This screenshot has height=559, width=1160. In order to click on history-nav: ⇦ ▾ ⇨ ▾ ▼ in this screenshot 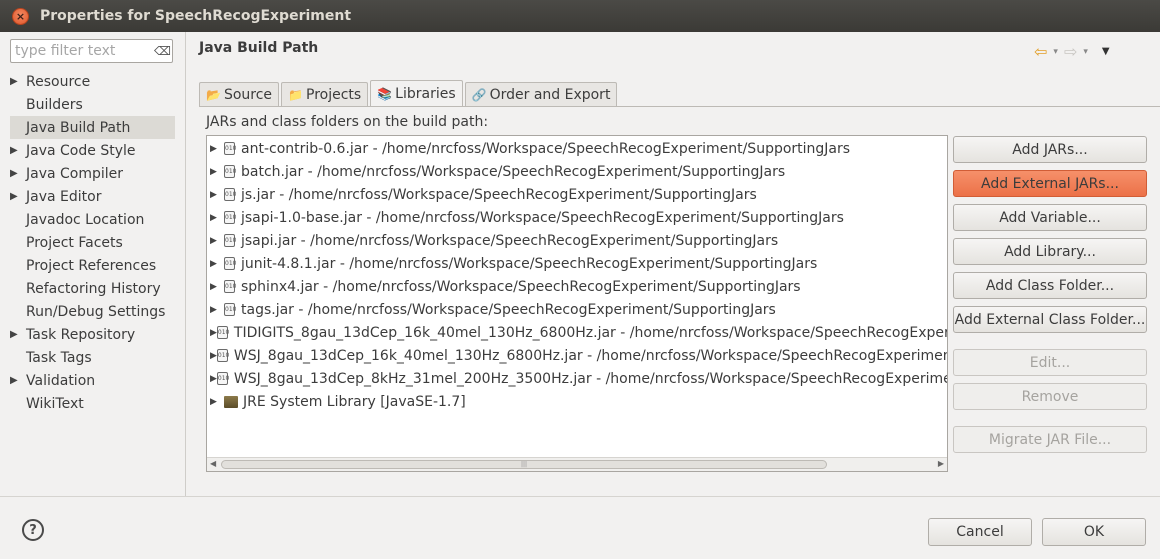, I will do `click(1072, 51)`.